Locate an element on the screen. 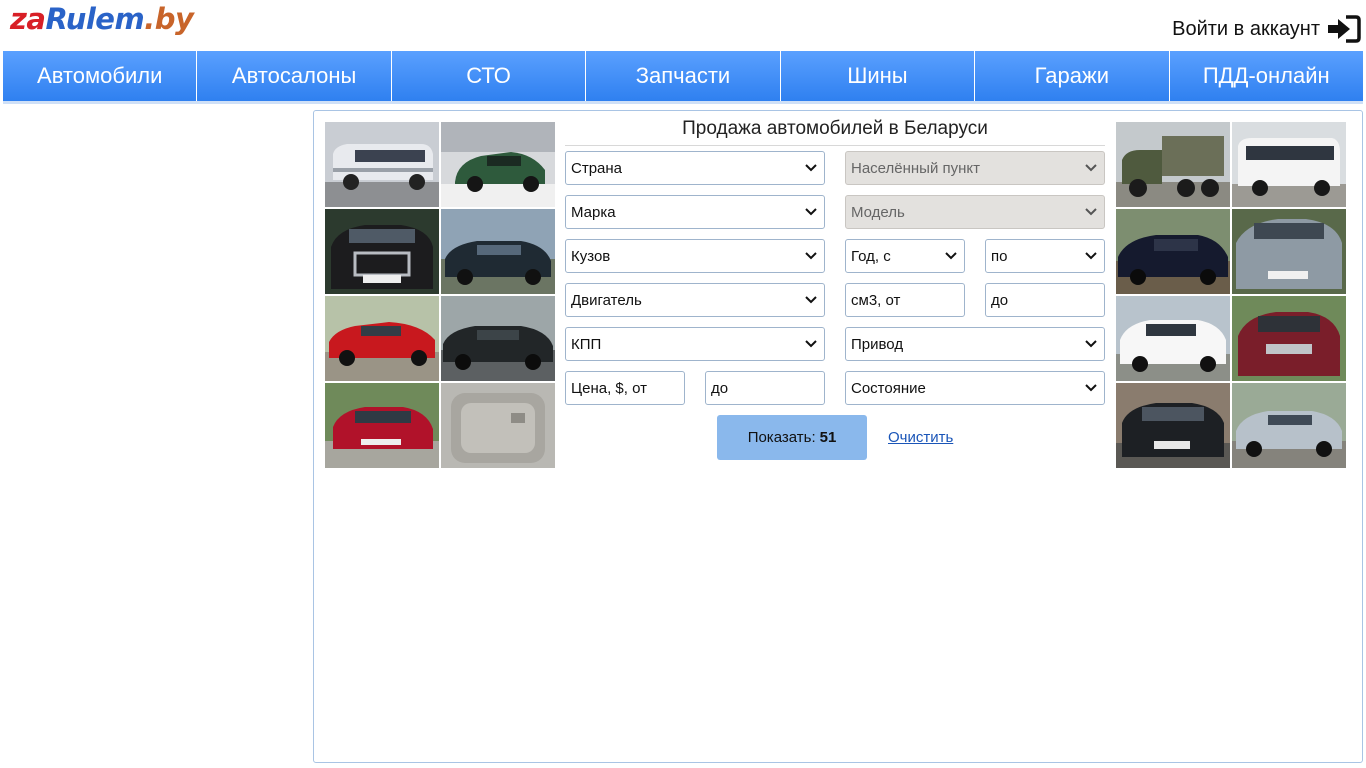 The width and height of the screenshot is (1366, 768). results-count: 51 is located at coordinates (828, 437).